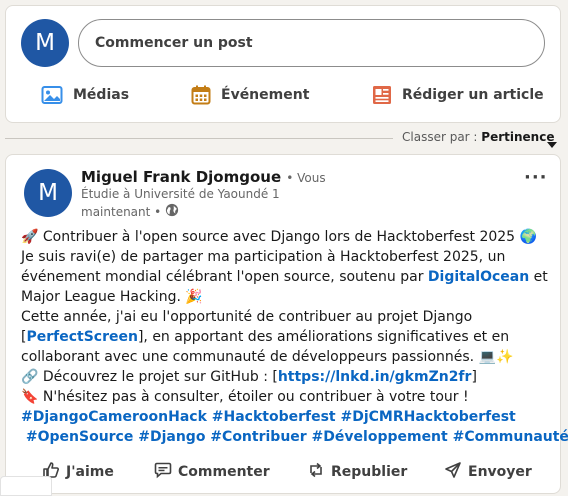 The height and width of the screenshot is (496, 568). What do you see at coordinates (478, 277) in the screenshot?
I see `mention-link: DigitalOcean` at bounding box center [478, 277].